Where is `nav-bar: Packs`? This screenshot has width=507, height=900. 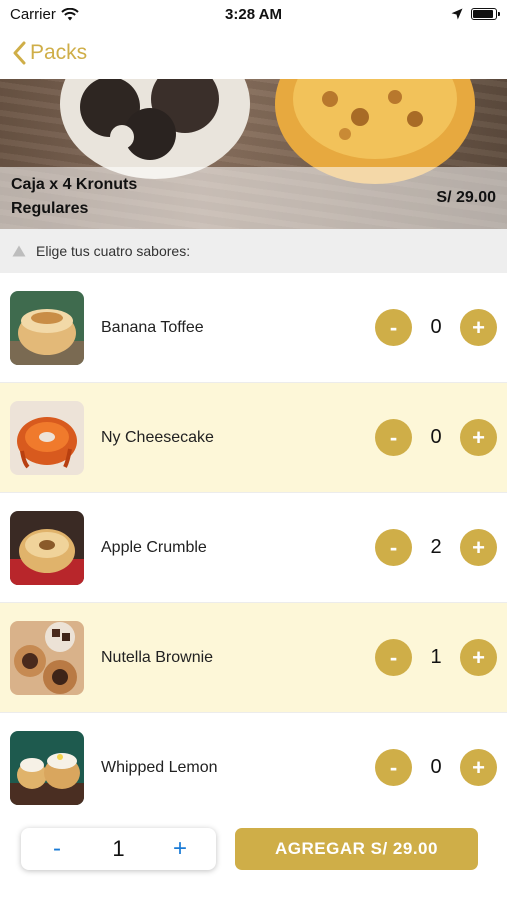
nav-bar: Packs is located at coordinates (253, 53).